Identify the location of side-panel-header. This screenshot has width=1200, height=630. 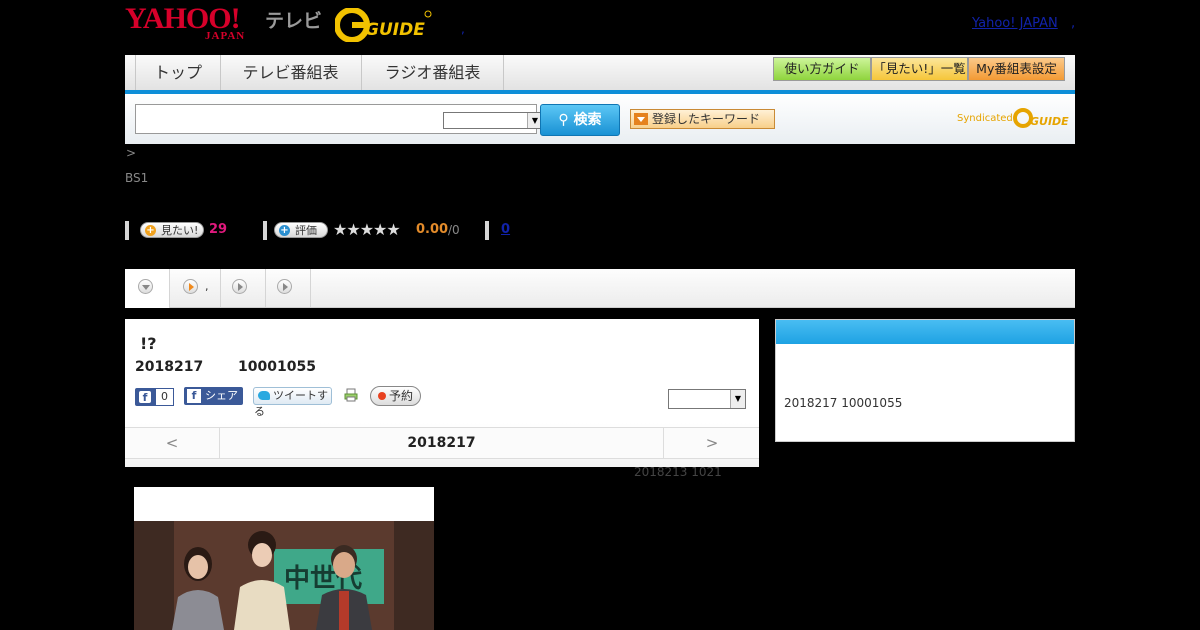
(925, 332).